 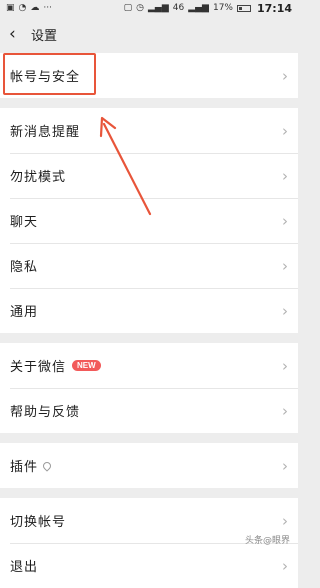 What do you see at coordinates (158, 8) in the screenshot?
I see `signal-icon: ▂▄▆` at bounding box center [158, 8].